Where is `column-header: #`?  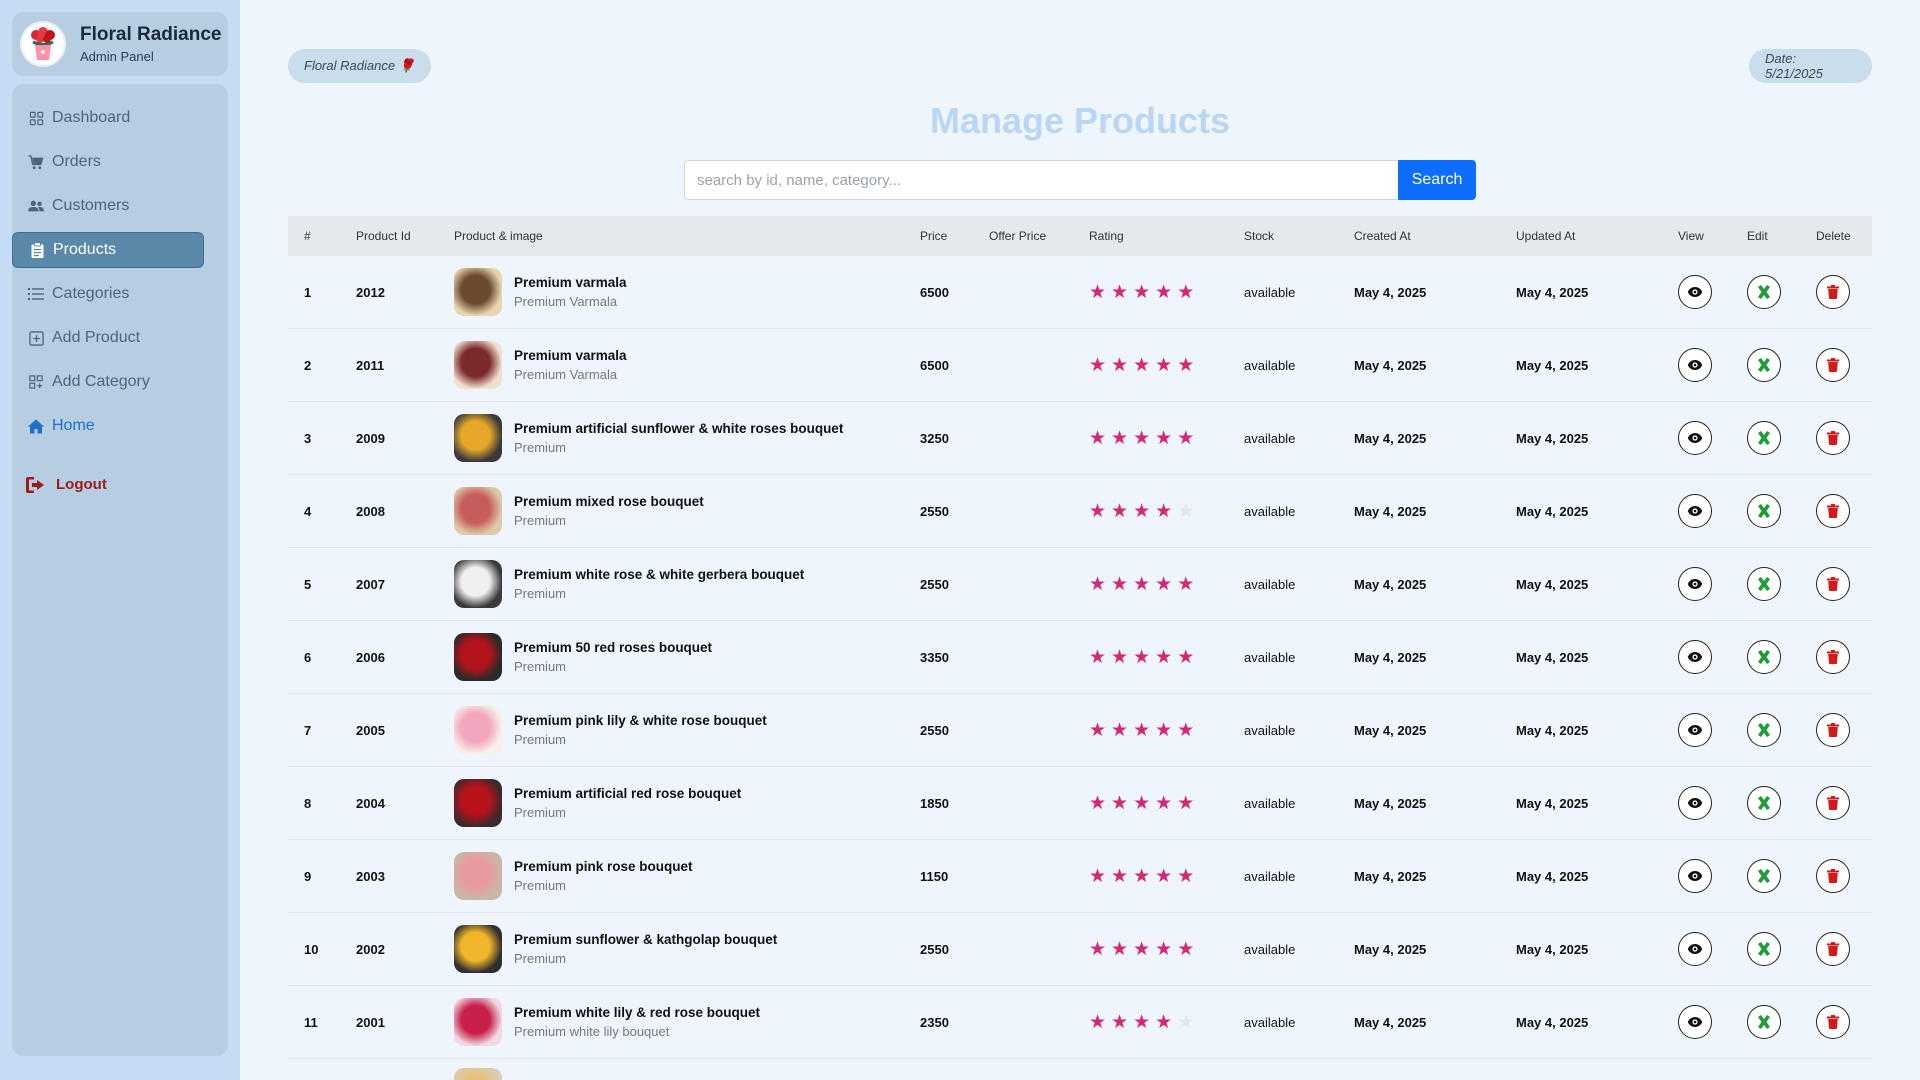
column-header: # is located at coordinates (307, 236).